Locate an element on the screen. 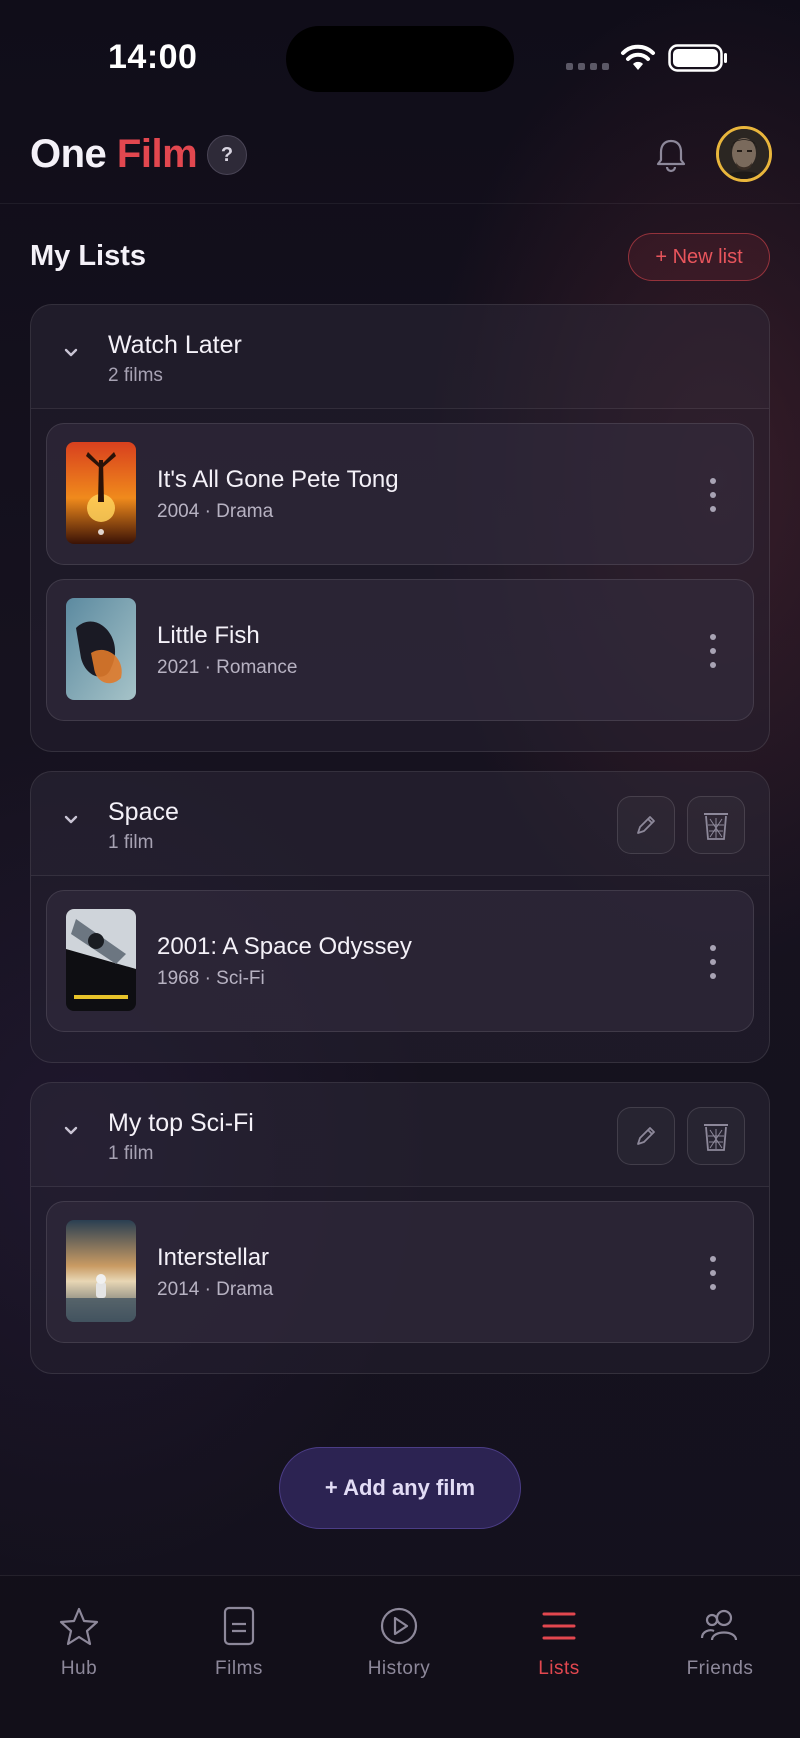  user-avatar is located at coordinates (744, 154).